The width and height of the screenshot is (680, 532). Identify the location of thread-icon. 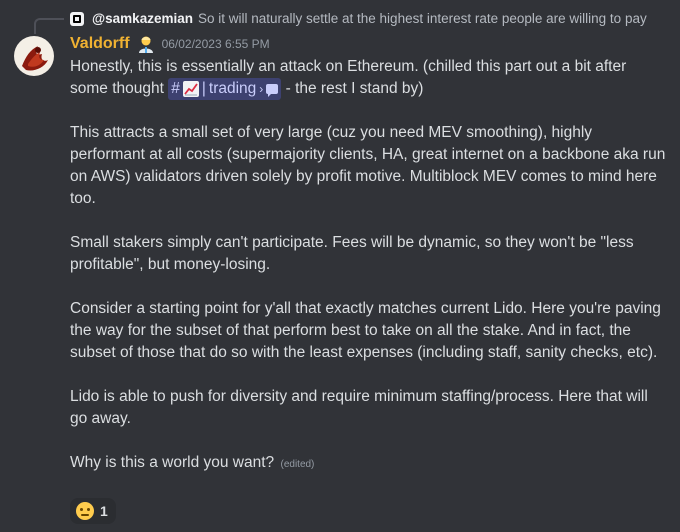
(272, 90).